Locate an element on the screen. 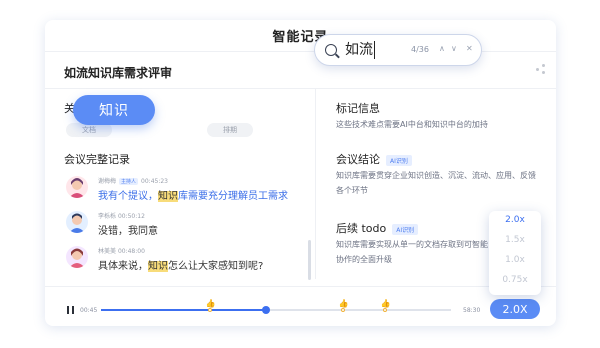 The image size is (600, 348). audio-player: 00:45 👍 👍 👍 58:30 2.0X is located at coordinates (300, 306).